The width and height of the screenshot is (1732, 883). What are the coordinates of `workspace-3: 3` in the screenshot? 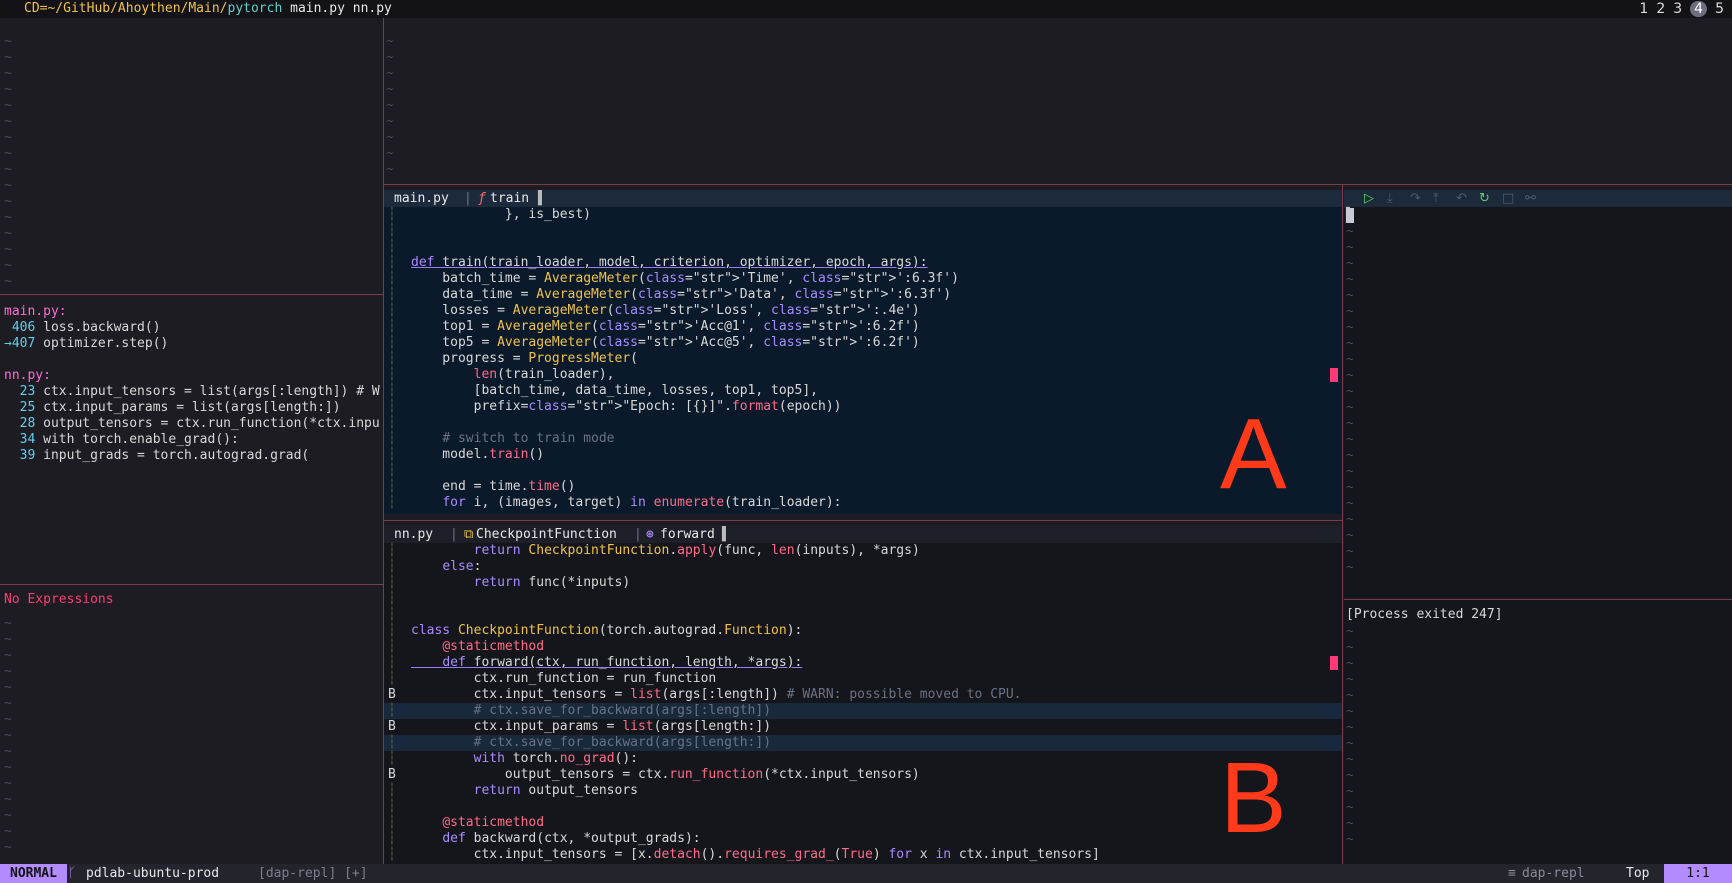 It's located at (1677, 9).